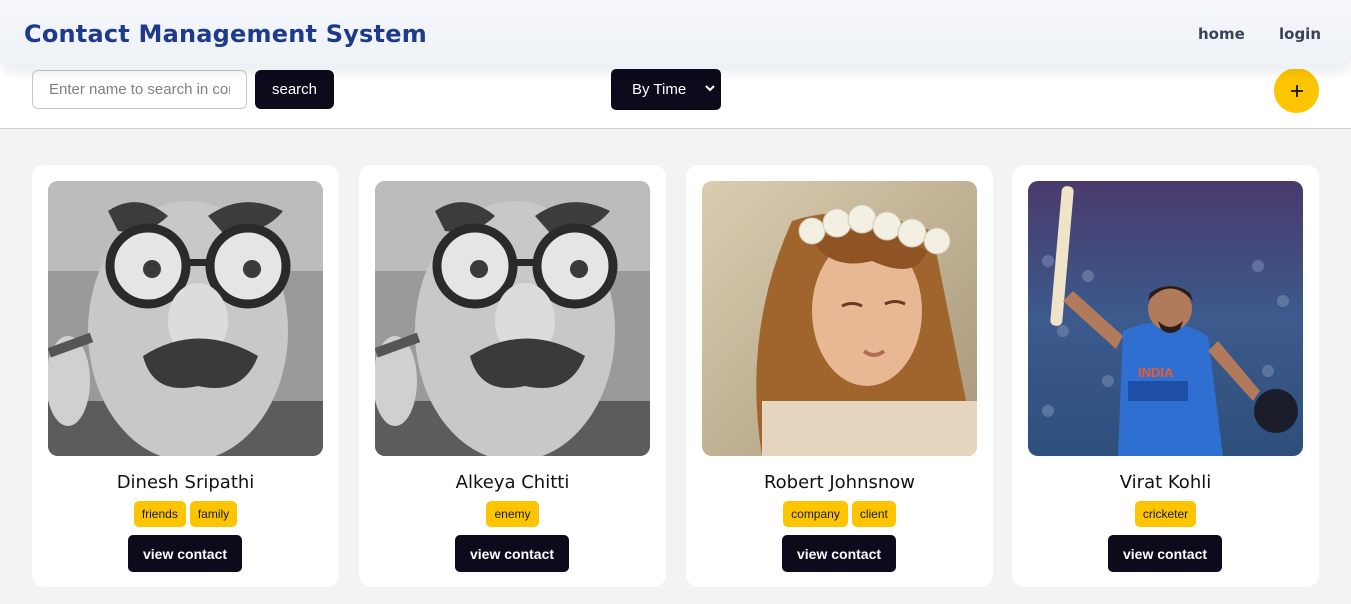 This screenshot has width=1351, height=604. I want to click on tag-badge: friends, so click(159, 514).